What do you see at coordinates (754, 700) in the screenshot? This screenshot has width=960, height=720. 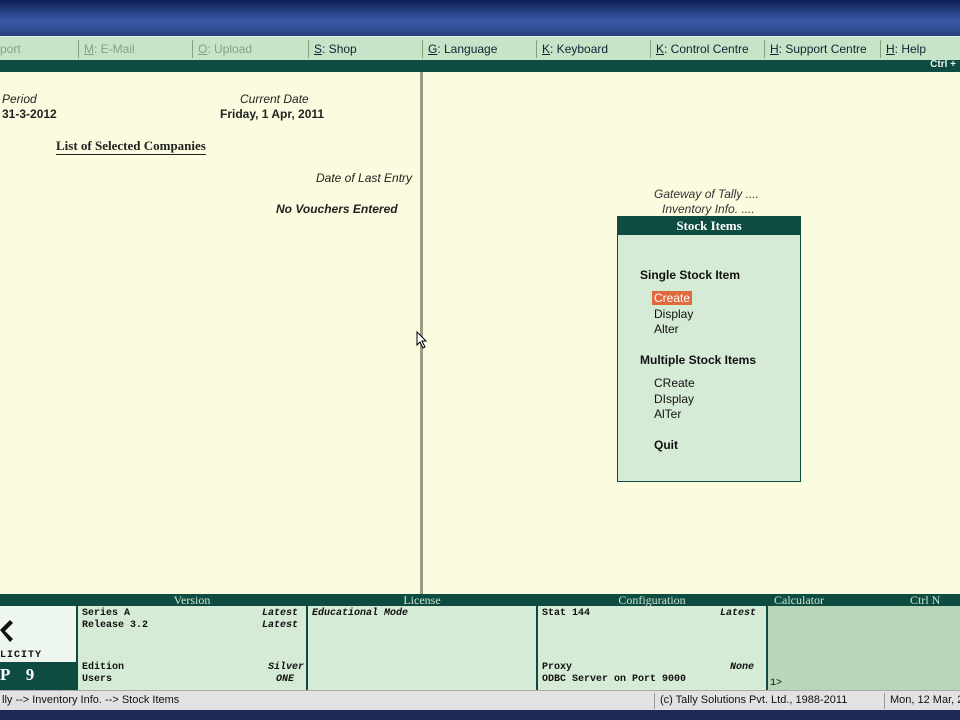 I see `copyright-text: (c) Tally Solutions Pvt. Ltd., 1988-2011` at bounding box center [754, 700].